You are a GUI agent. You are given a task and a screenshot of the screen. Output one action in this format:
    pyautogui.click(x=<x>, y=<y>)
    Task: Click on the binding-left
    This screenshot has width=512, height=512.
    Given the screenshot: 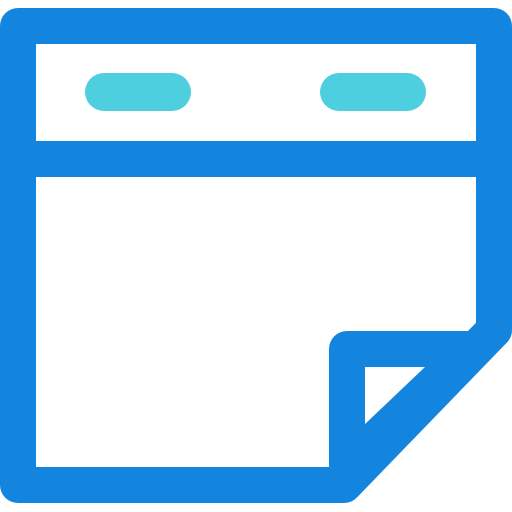 What is the action you would take?
    pyautogui.click(x=138, y=92)
    